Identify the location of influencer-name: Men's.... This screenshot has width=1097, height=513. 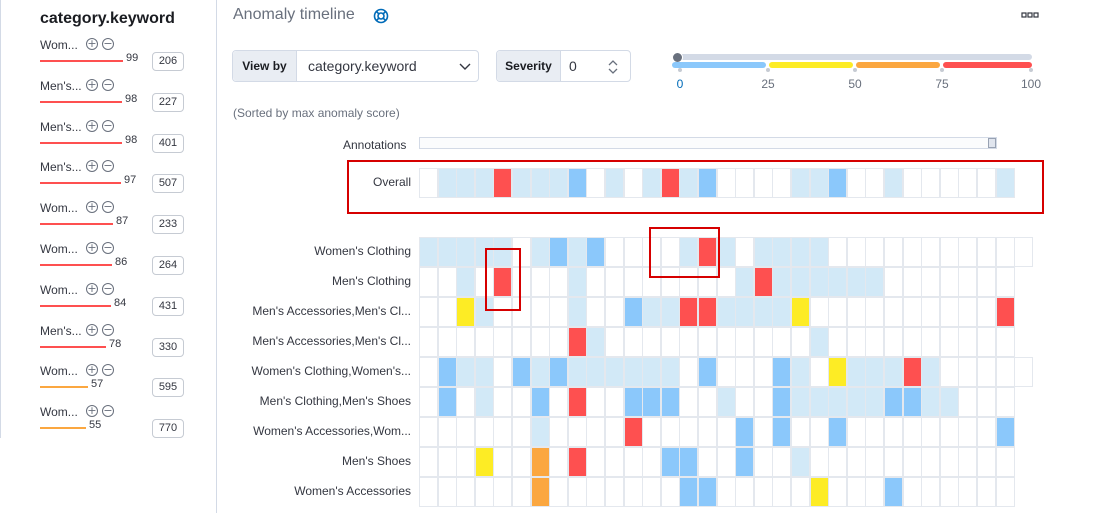
(61, 167).